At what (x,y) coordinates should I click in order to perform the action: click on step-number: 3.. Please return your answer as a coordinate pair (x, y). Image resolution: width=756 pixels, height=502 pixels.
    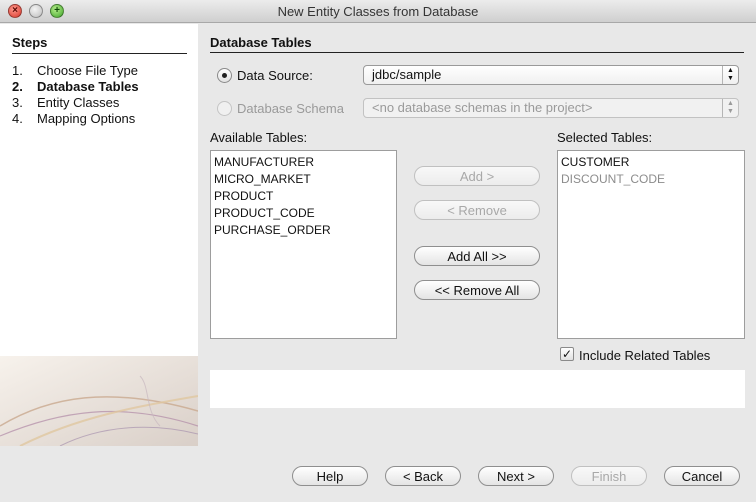
    Looking at the image, I should click on (17, 102).